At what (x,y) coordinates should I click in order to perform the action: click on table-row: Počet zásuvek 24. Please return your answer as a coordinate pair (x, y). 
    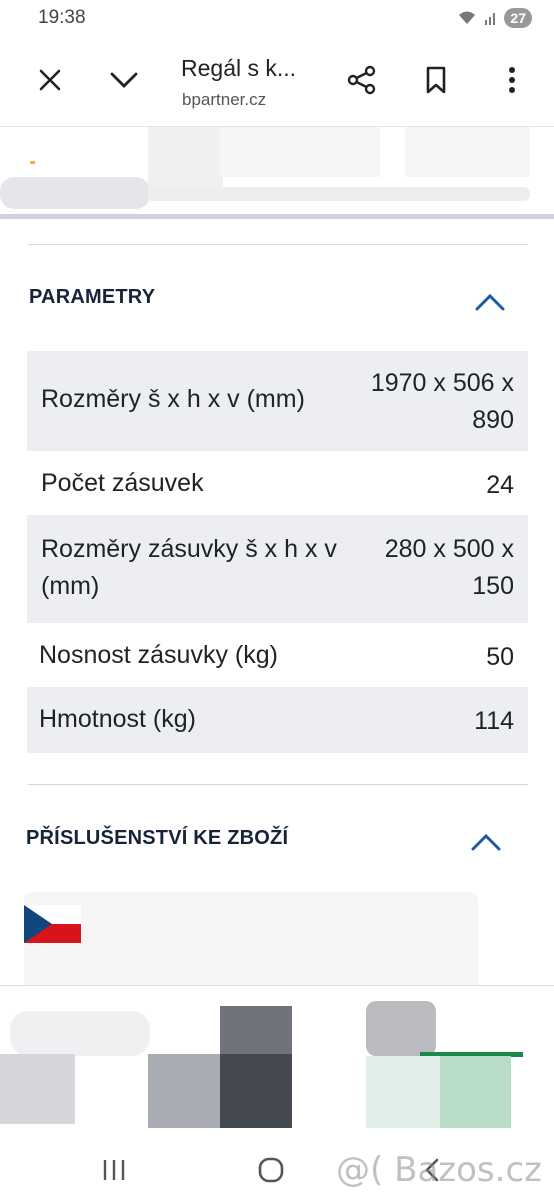
    Looking at the image, I should click on (277, 483).